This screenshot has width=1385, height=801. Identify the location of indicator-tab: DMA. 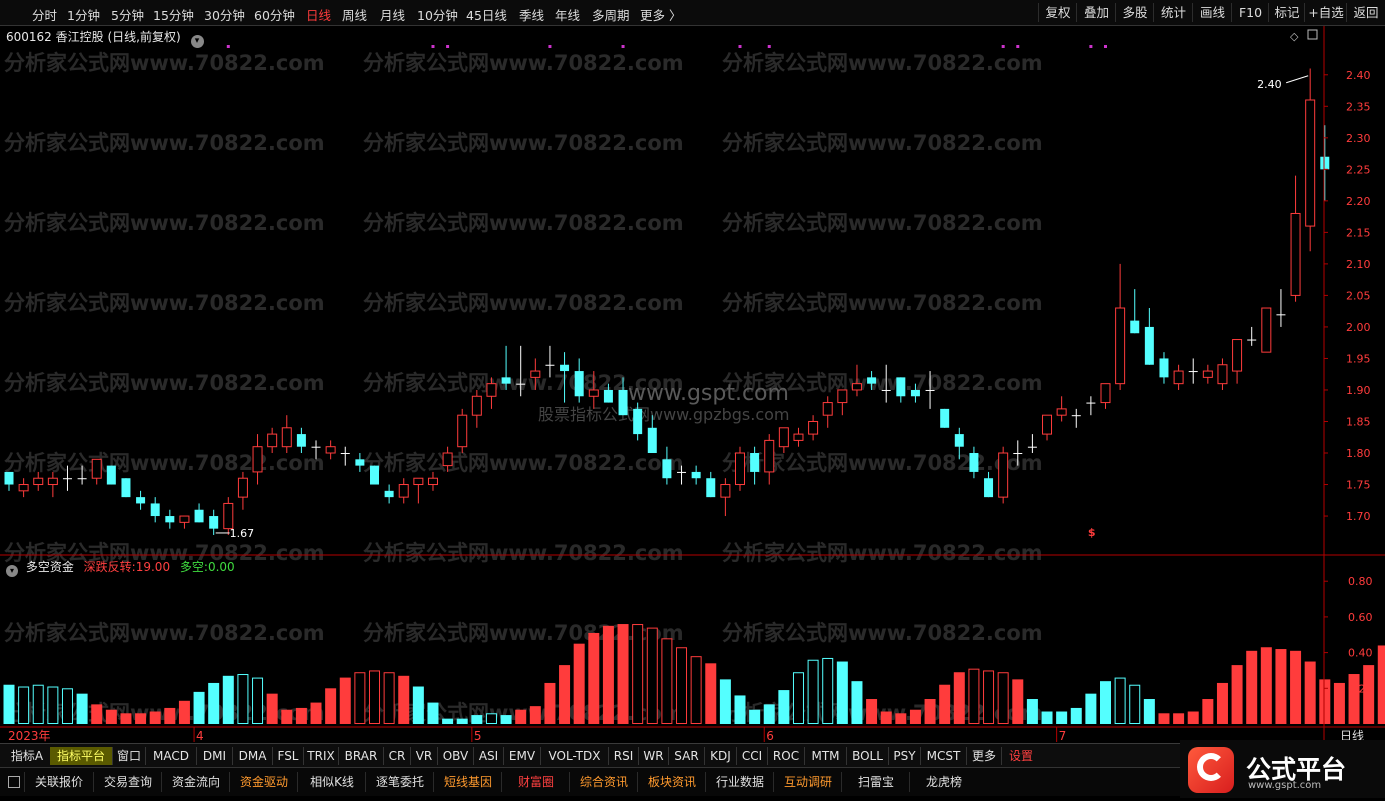
(252, 756).